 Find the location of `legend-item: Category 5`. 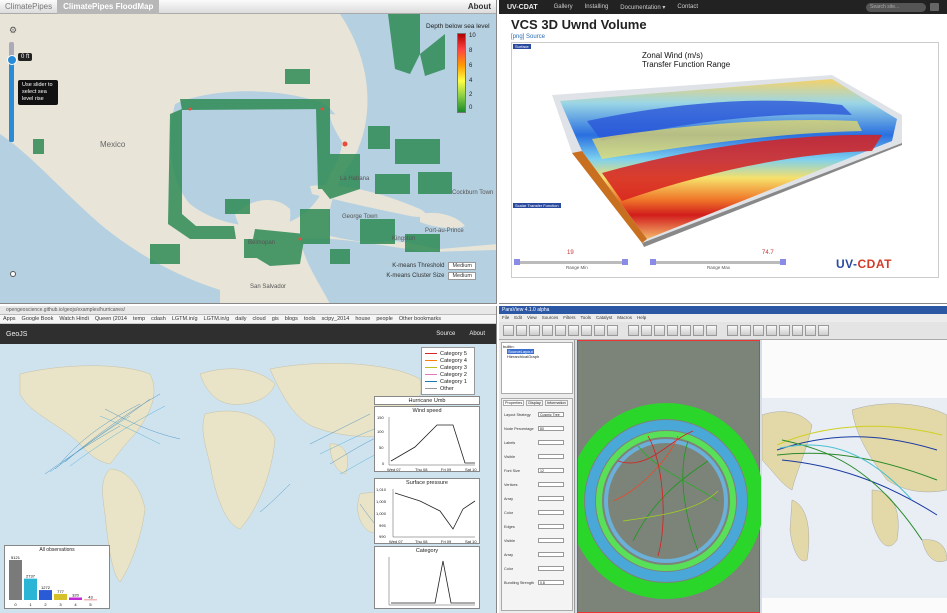

legend-item: Category 5 is located at coordinates (448, 353).